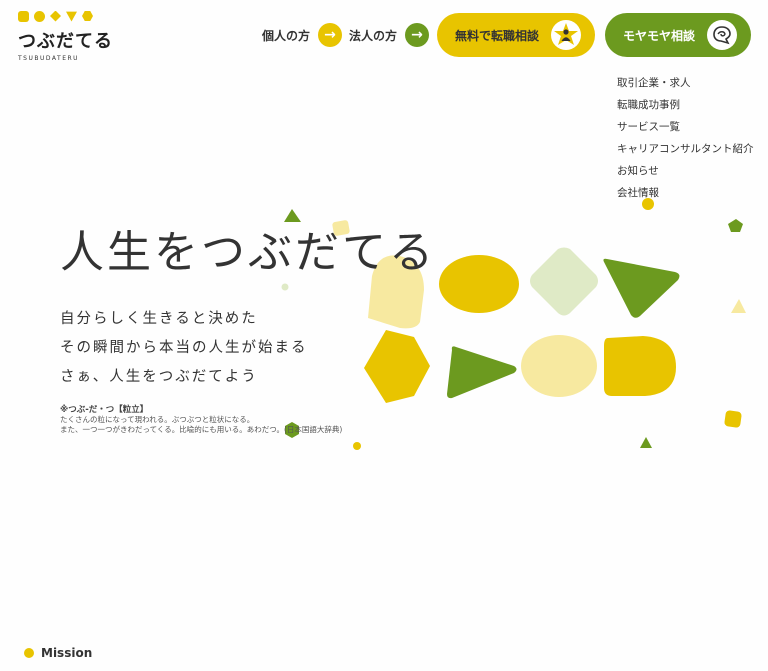 The image size is (768, 671). I want to click on nav-individual-label: 個人の方, so click(286, 35).